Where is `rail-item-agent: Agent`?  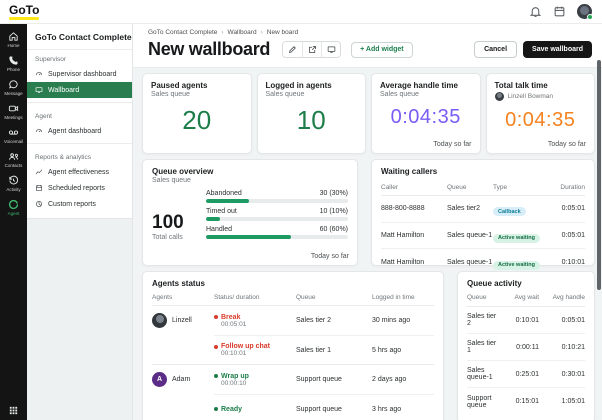 rail-item-agent: Agent is located at coordinates (13, 208).